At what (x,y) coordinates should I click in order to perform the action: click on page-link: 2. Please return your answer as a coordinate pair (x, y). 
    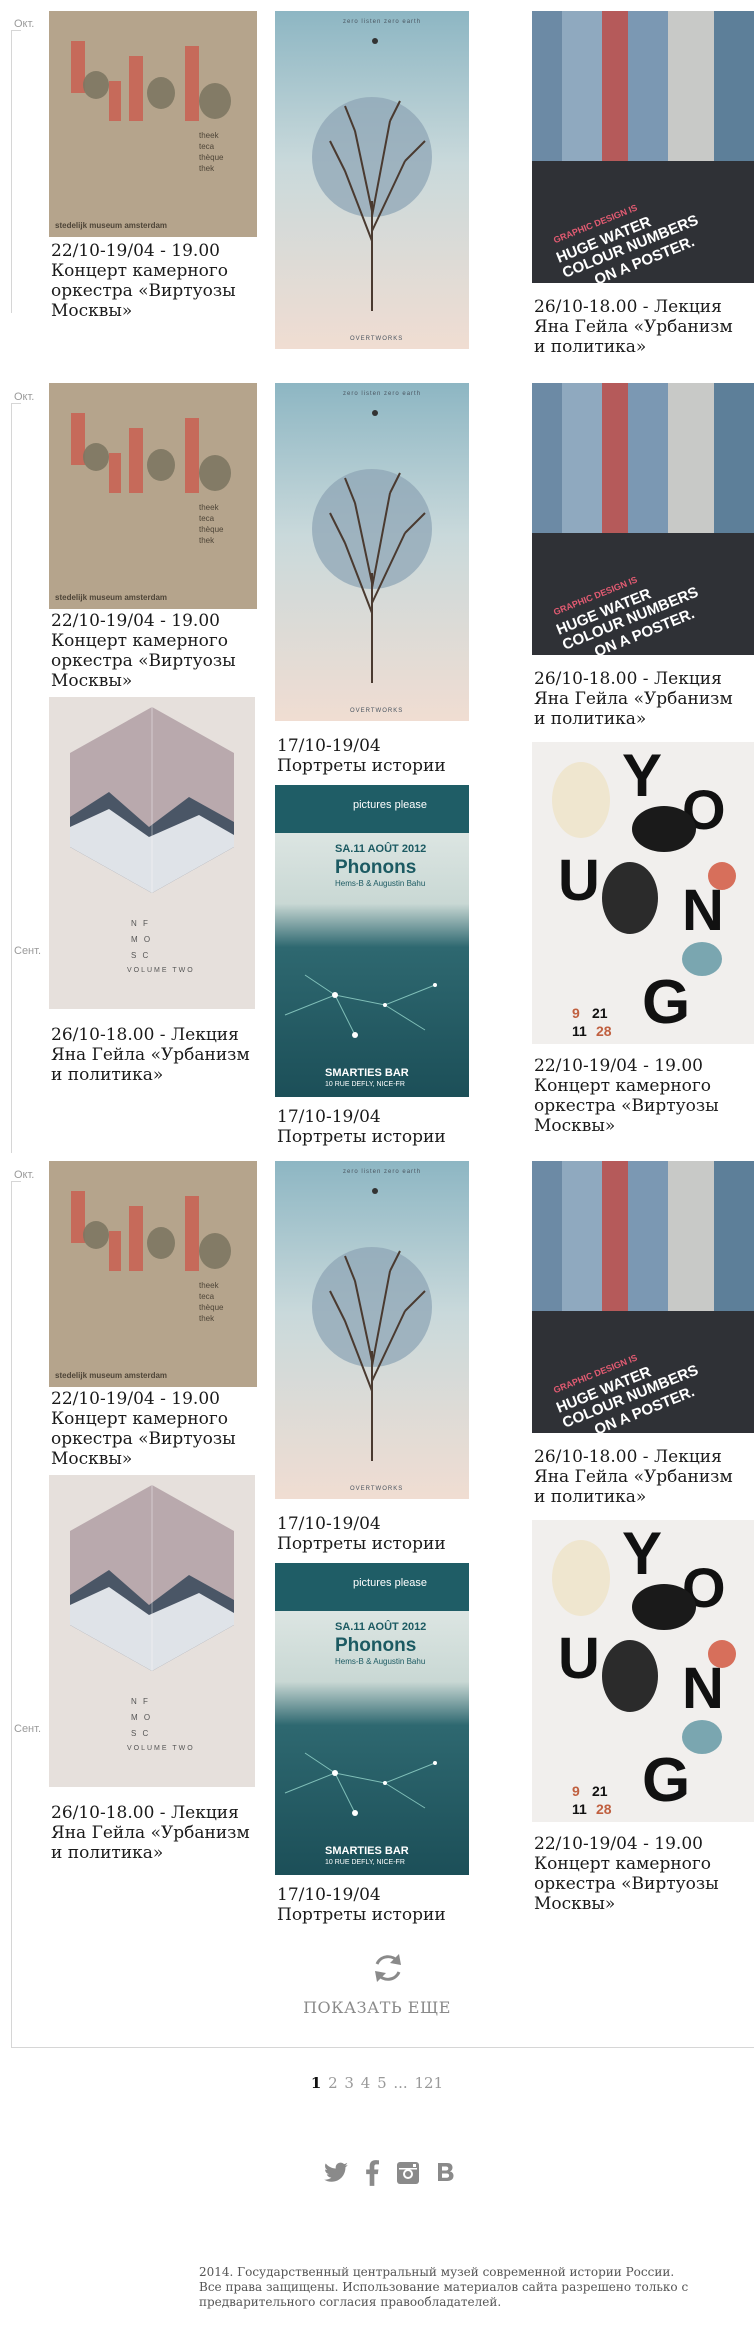
    Looking at the image, I should click on (333, 2083).